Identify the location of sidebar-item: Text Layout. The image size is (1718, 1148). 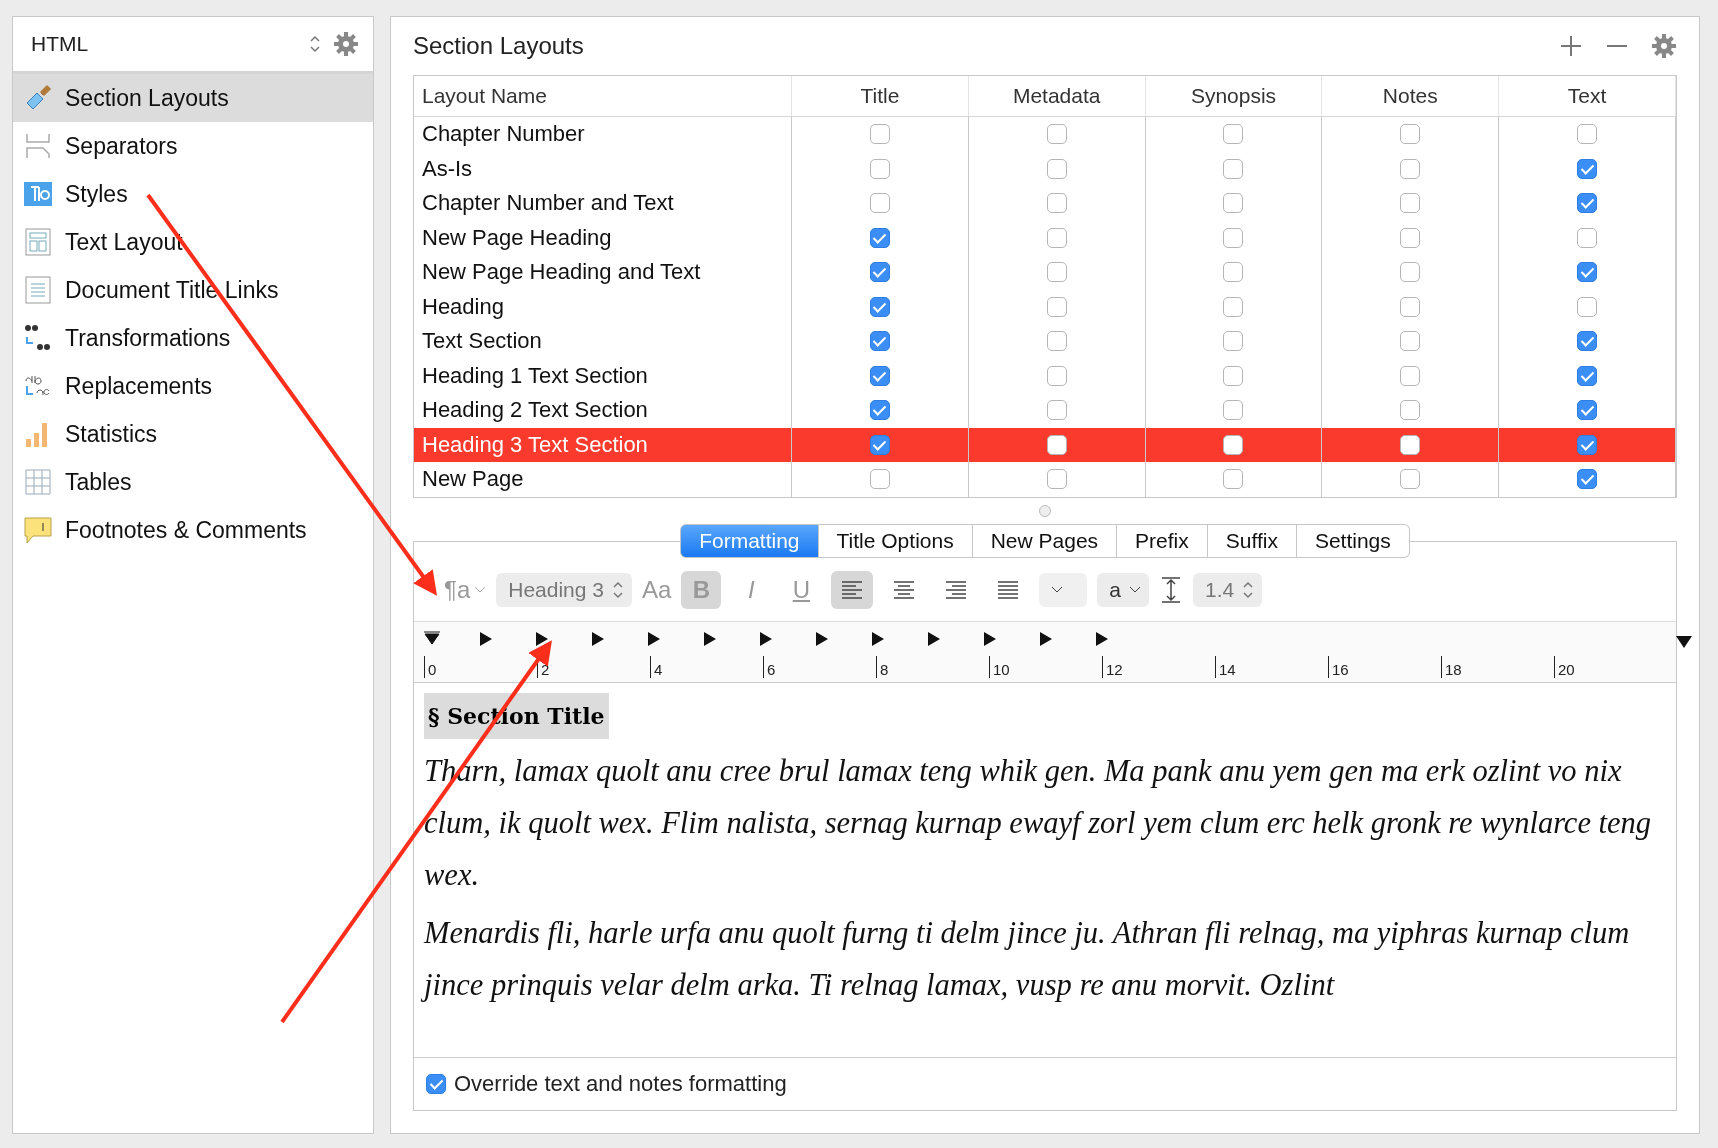
(193, 242).